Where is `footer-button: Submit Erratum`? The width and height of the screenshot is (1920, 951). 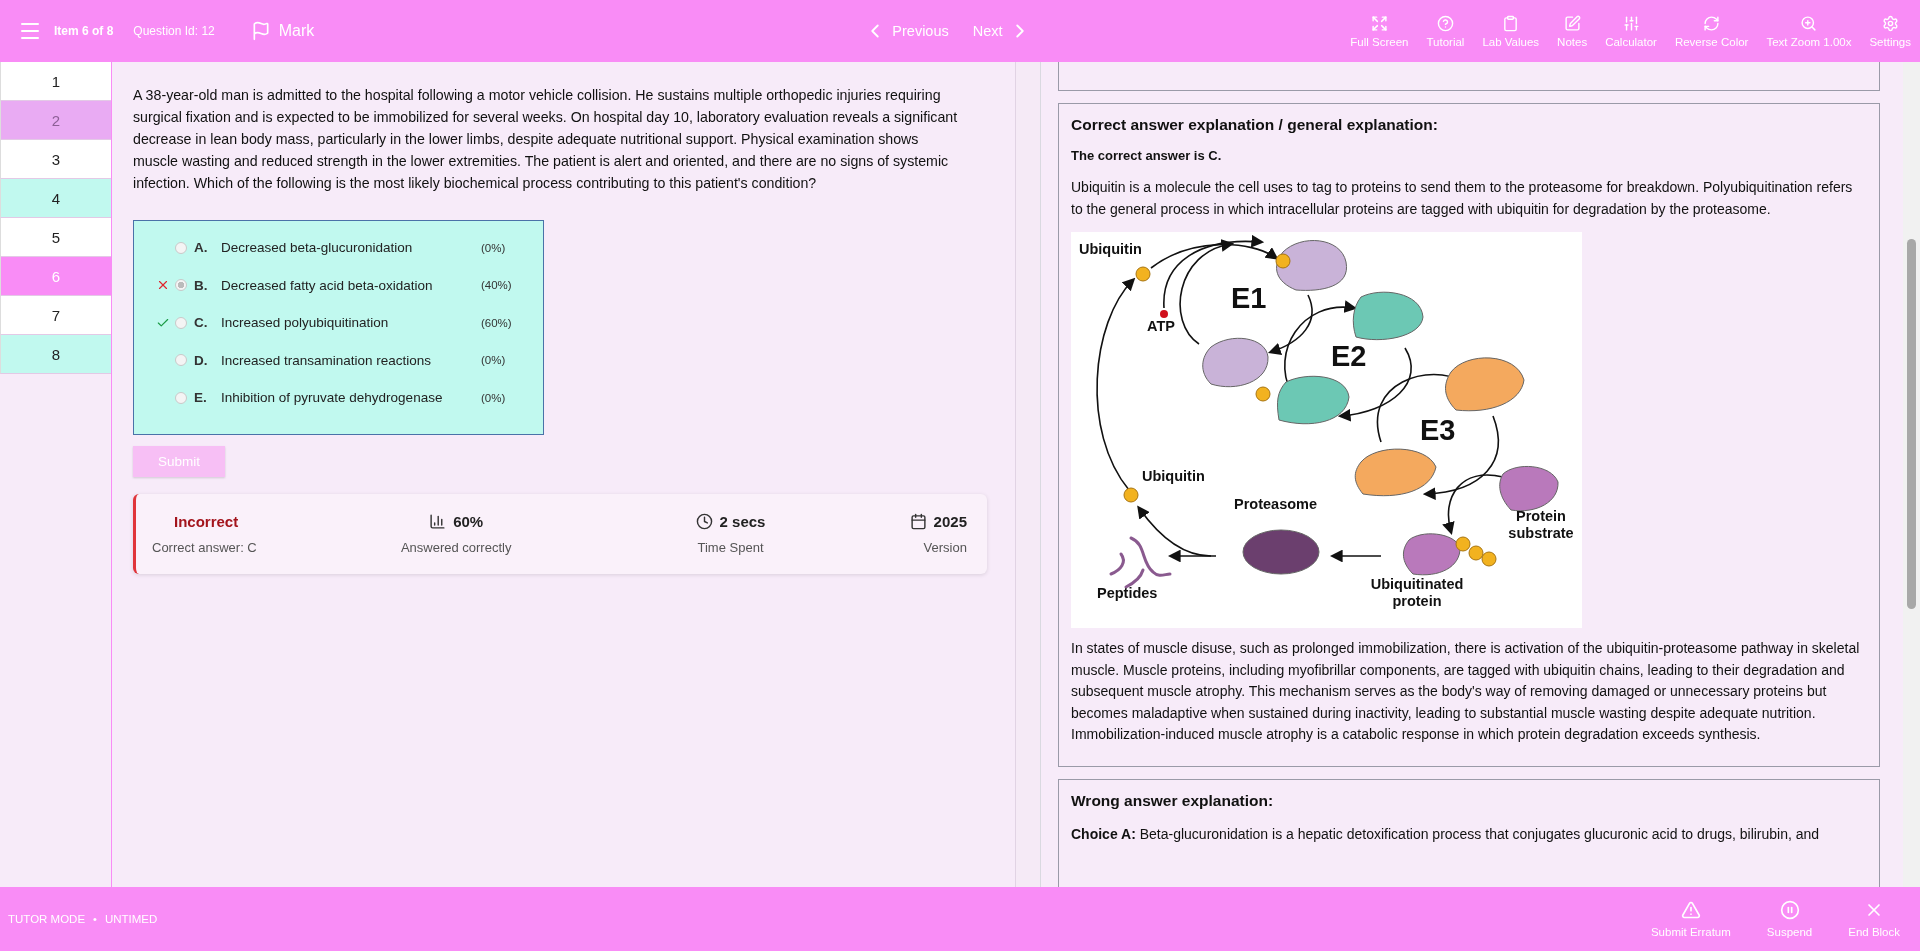
footer-button: Submit Erratum is located at coordinates (1690, 919).